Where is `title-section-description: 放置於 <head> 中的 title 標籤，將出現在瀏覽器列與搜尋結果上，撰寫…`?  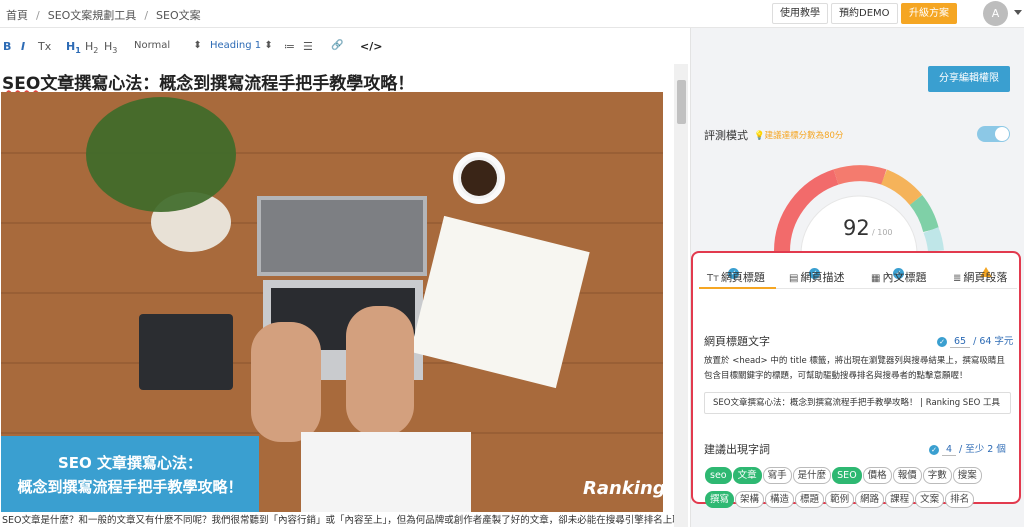
title-section-description: 放置於 <head> 中的 title 標籤，將出現在瀏覽器列與搜尋結果上，撰寫… is located at coordinates (854, 368).